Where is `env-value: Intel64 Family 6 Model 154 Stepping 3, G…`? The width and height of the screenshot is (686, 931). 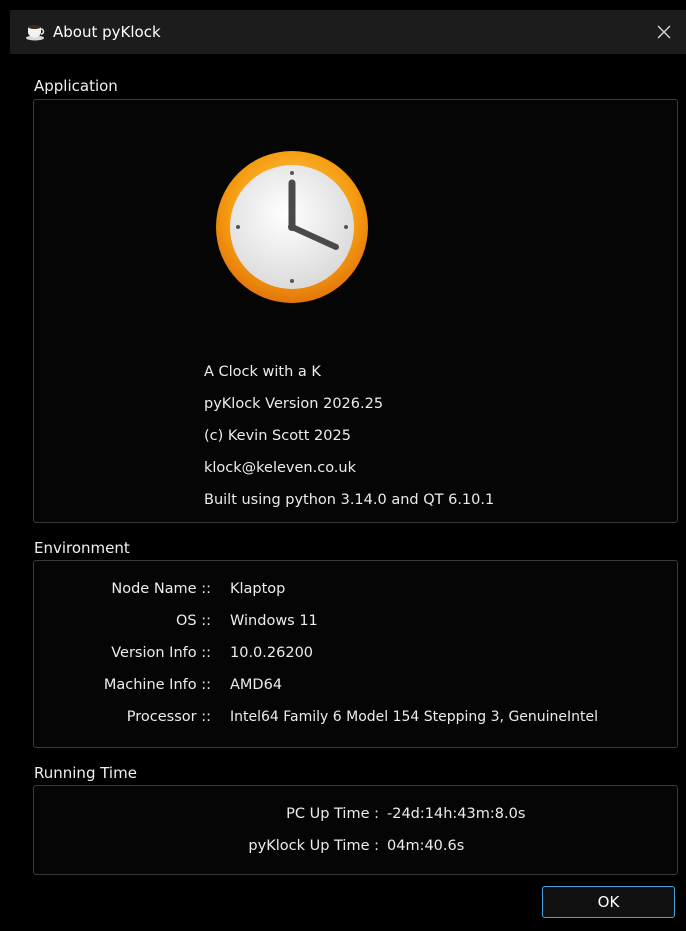
env-value: Intel64 Family 6 Model 154 Stepping 3, G… is located at coordinates (414, 717).